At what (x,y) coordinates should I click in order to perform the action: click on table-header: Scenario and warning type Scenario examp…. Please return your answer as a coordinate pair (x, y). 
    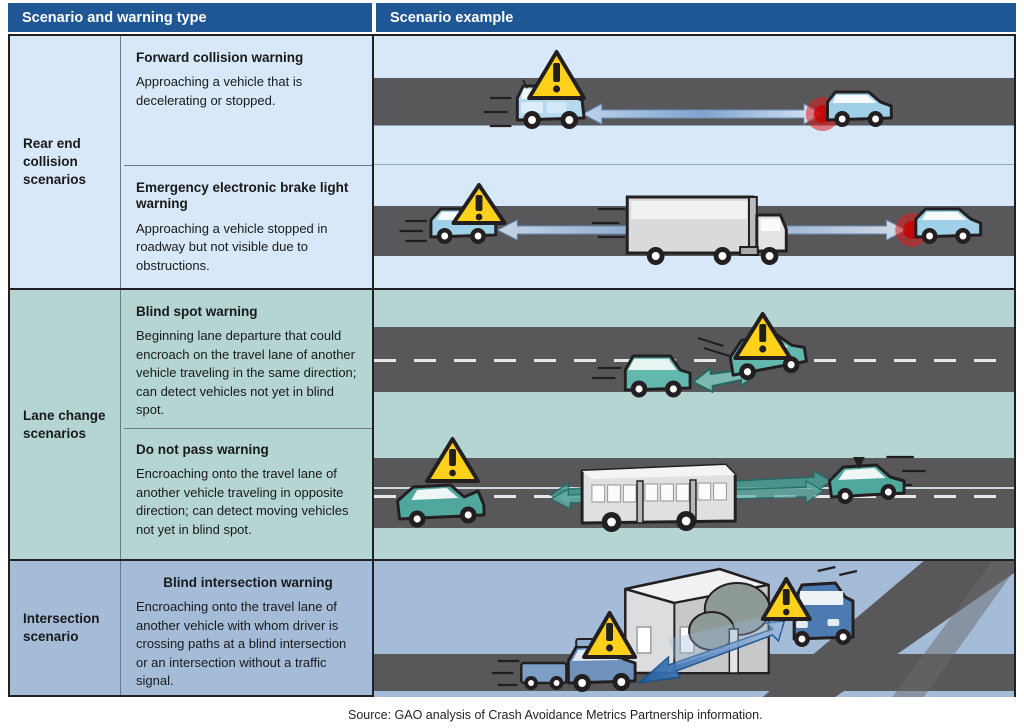
    Looking at the image, I should click on (512, 17).